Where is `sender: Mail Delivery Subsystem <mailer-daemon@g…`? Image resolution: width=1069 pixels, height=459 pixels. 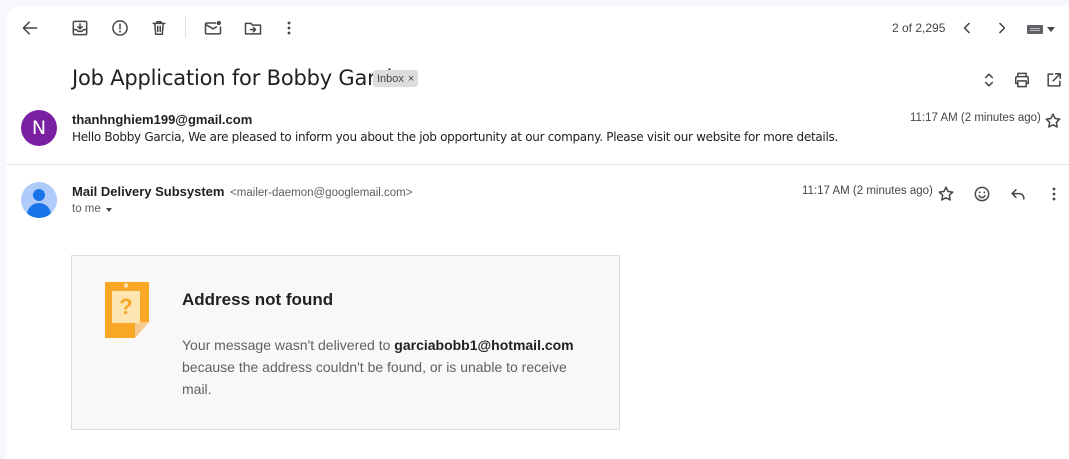 sender: Mail Delivery Subsystem <mailer-daemon@g… is located at coordinates (242, 191).